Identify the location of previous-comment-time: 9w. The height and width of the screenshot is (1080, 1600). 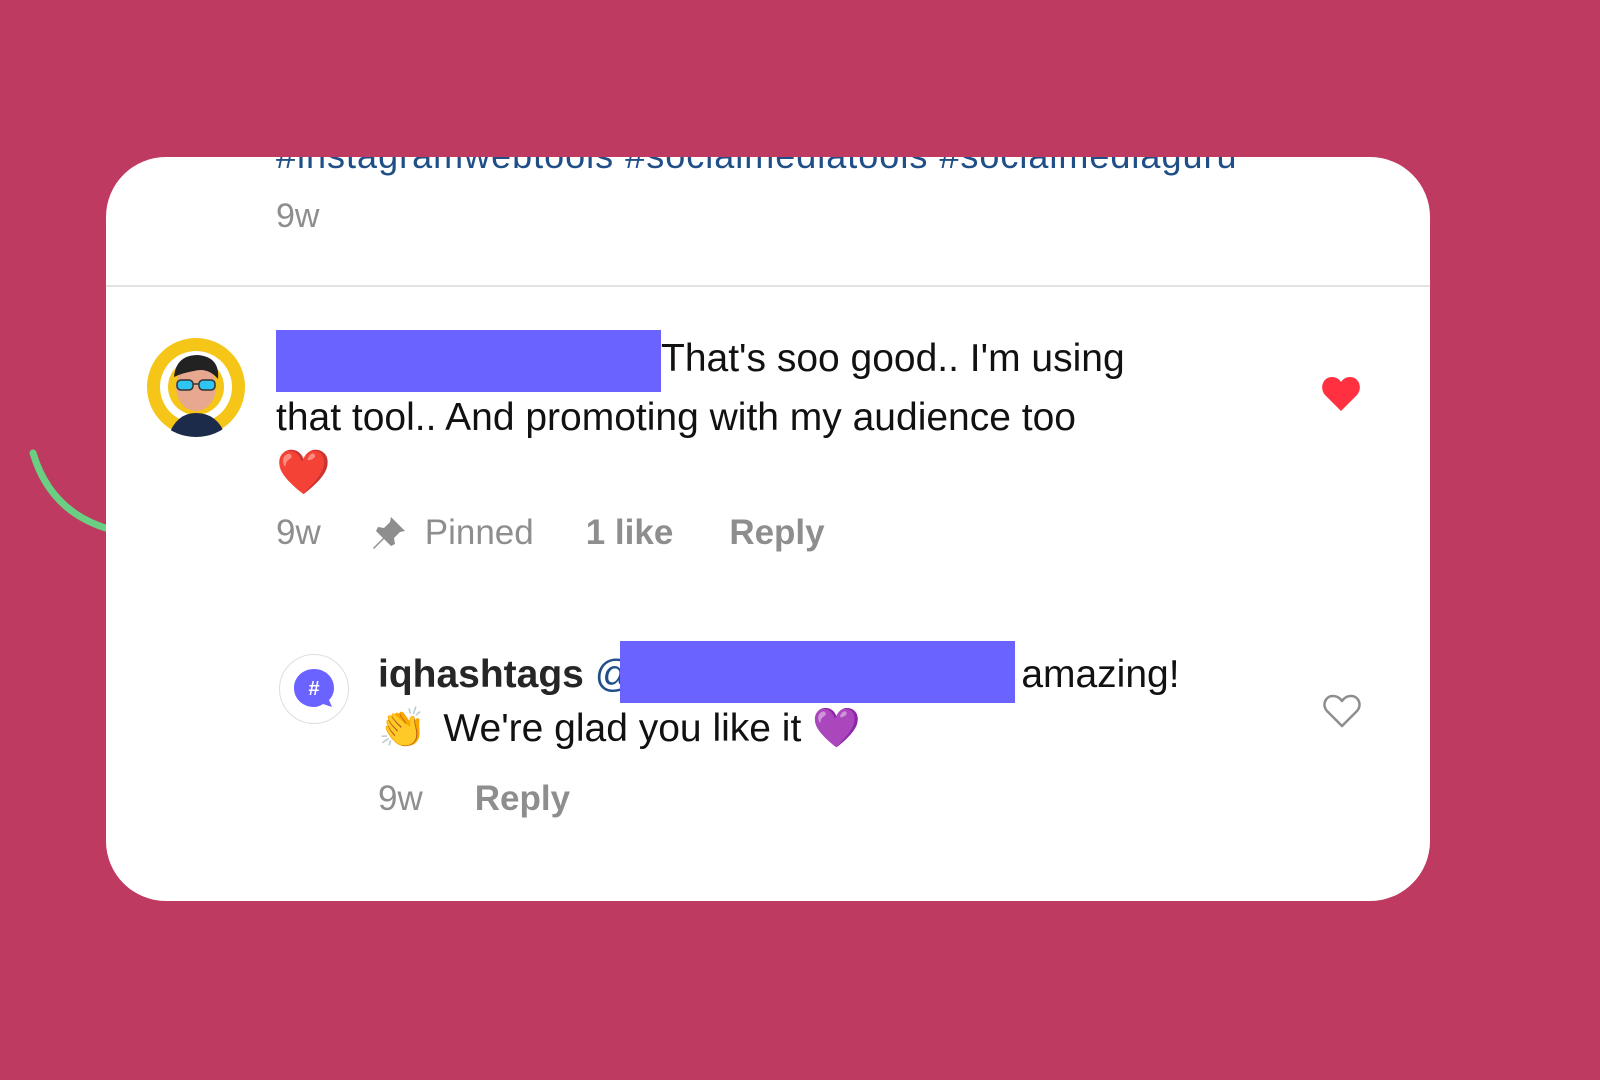
(298, 216).